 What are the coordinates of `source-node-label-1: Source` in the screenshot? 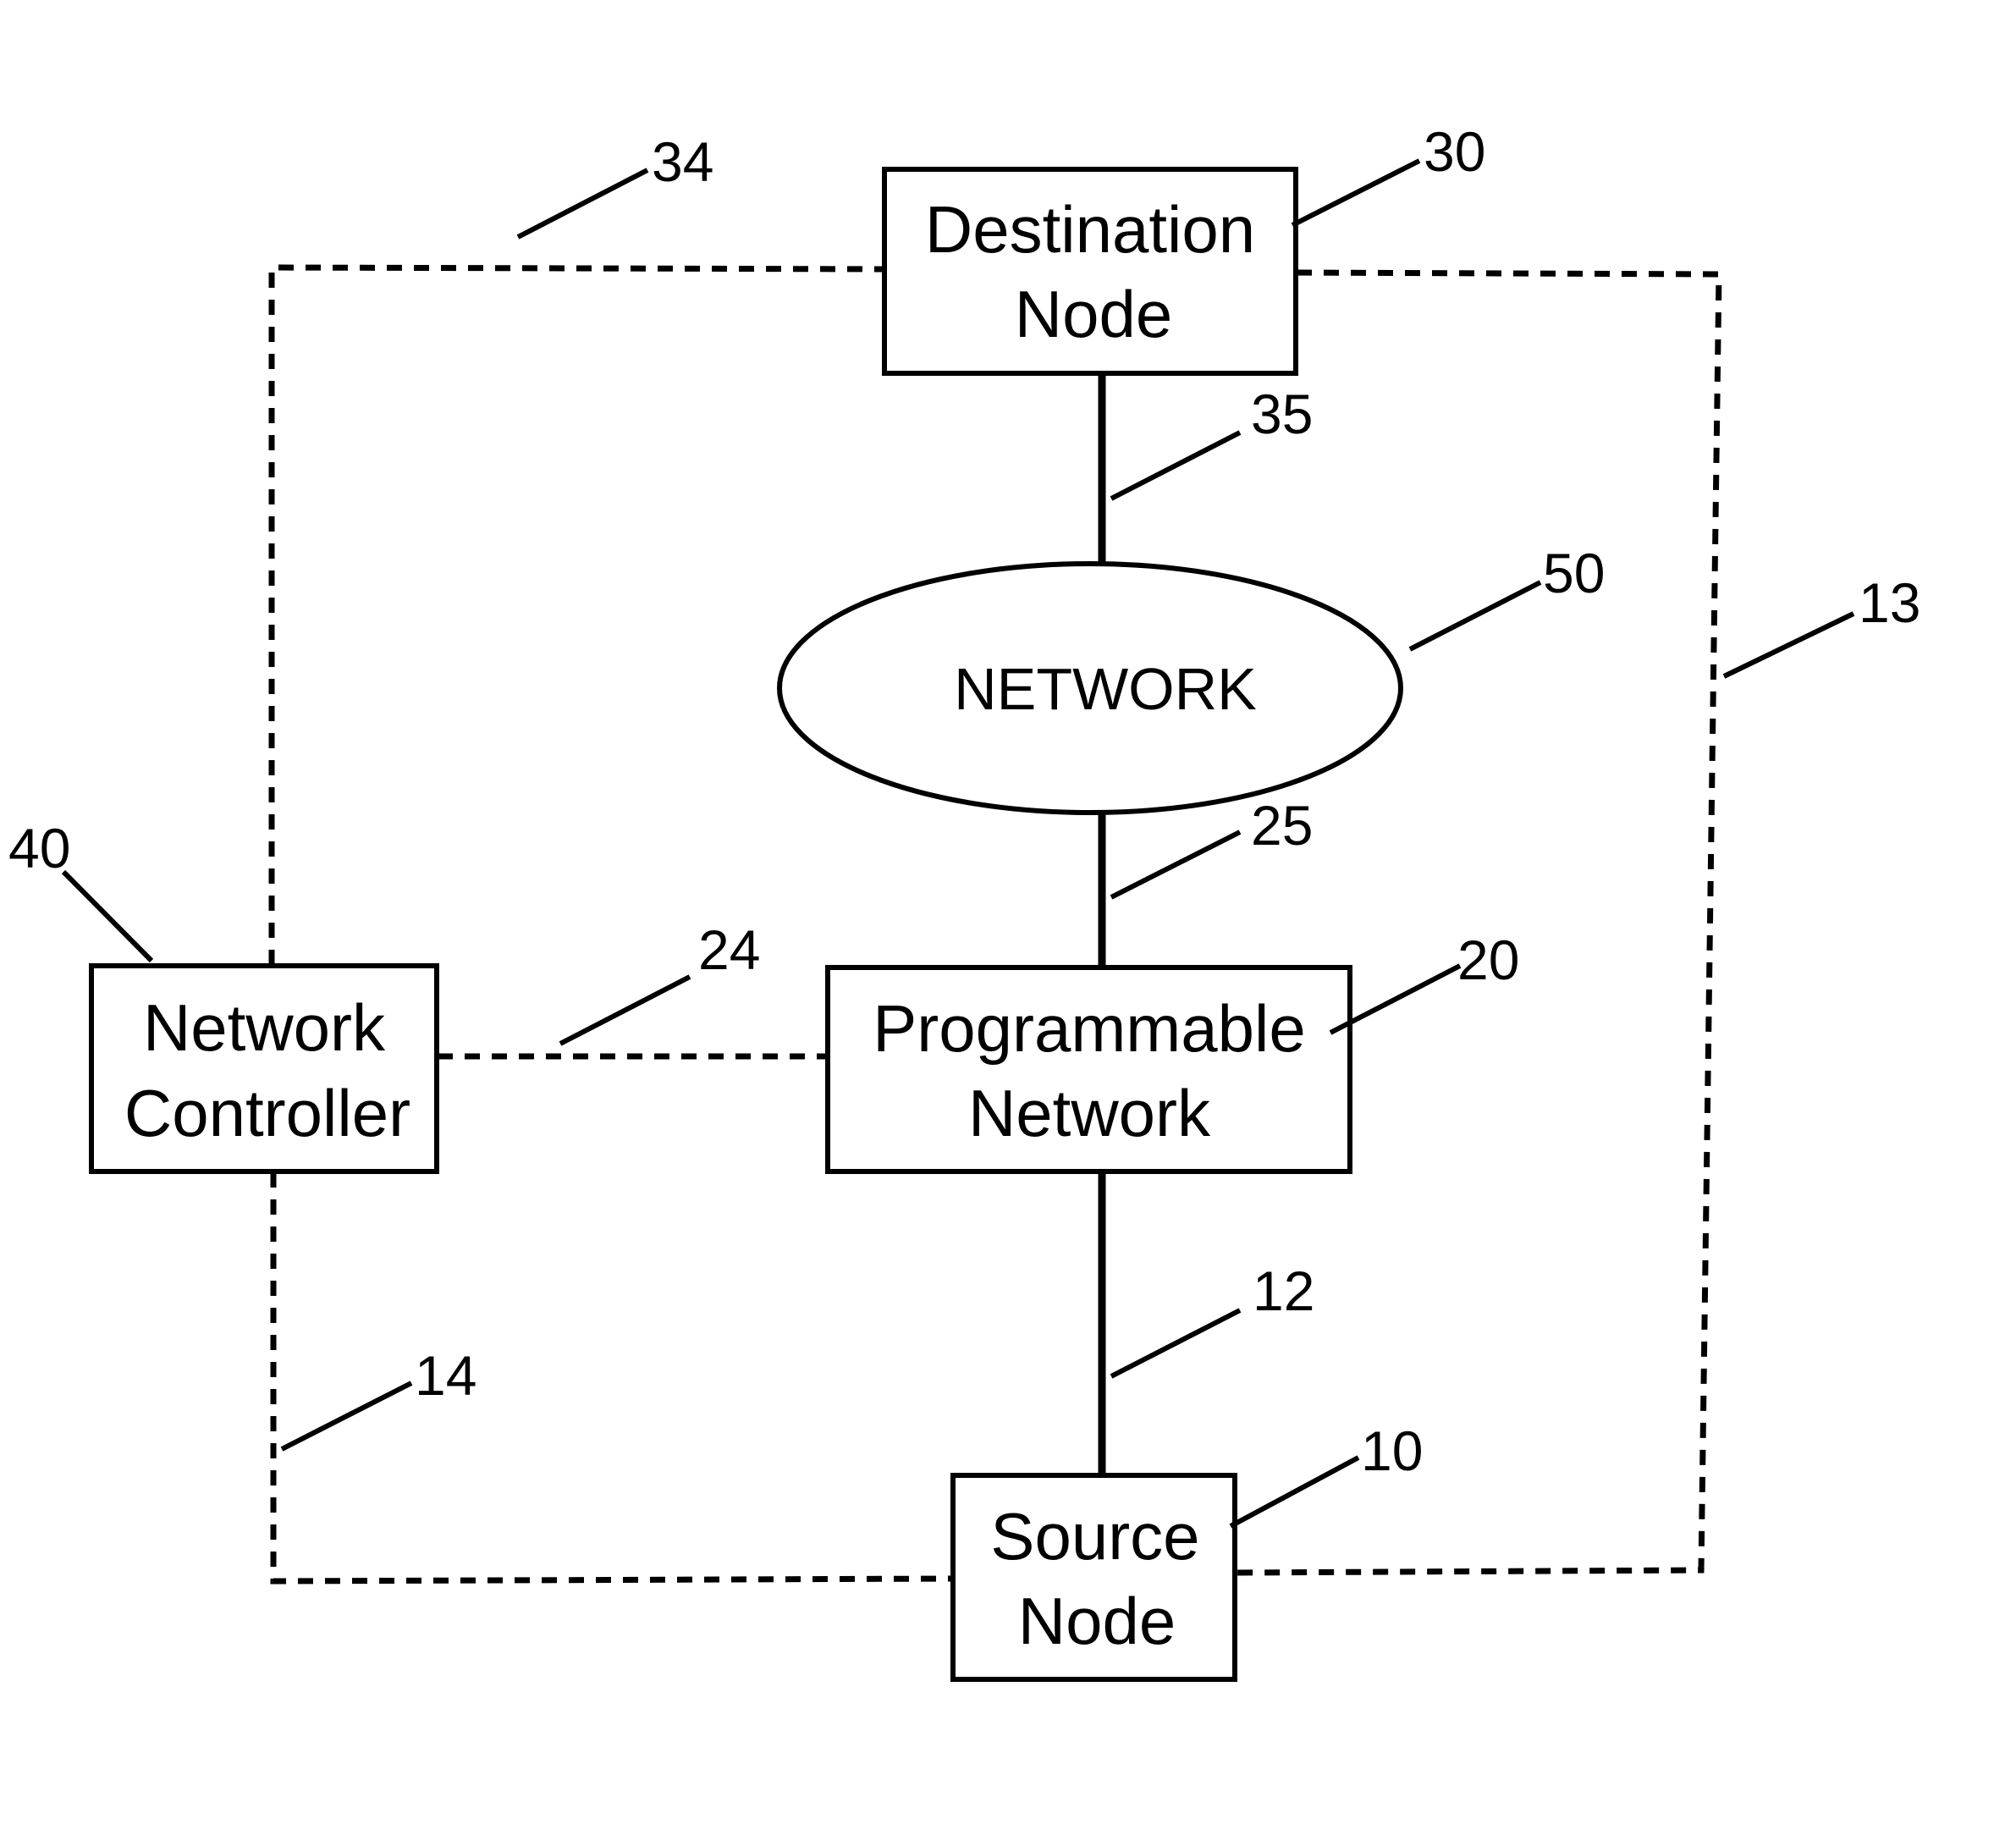 It's located at (1094, 1536).